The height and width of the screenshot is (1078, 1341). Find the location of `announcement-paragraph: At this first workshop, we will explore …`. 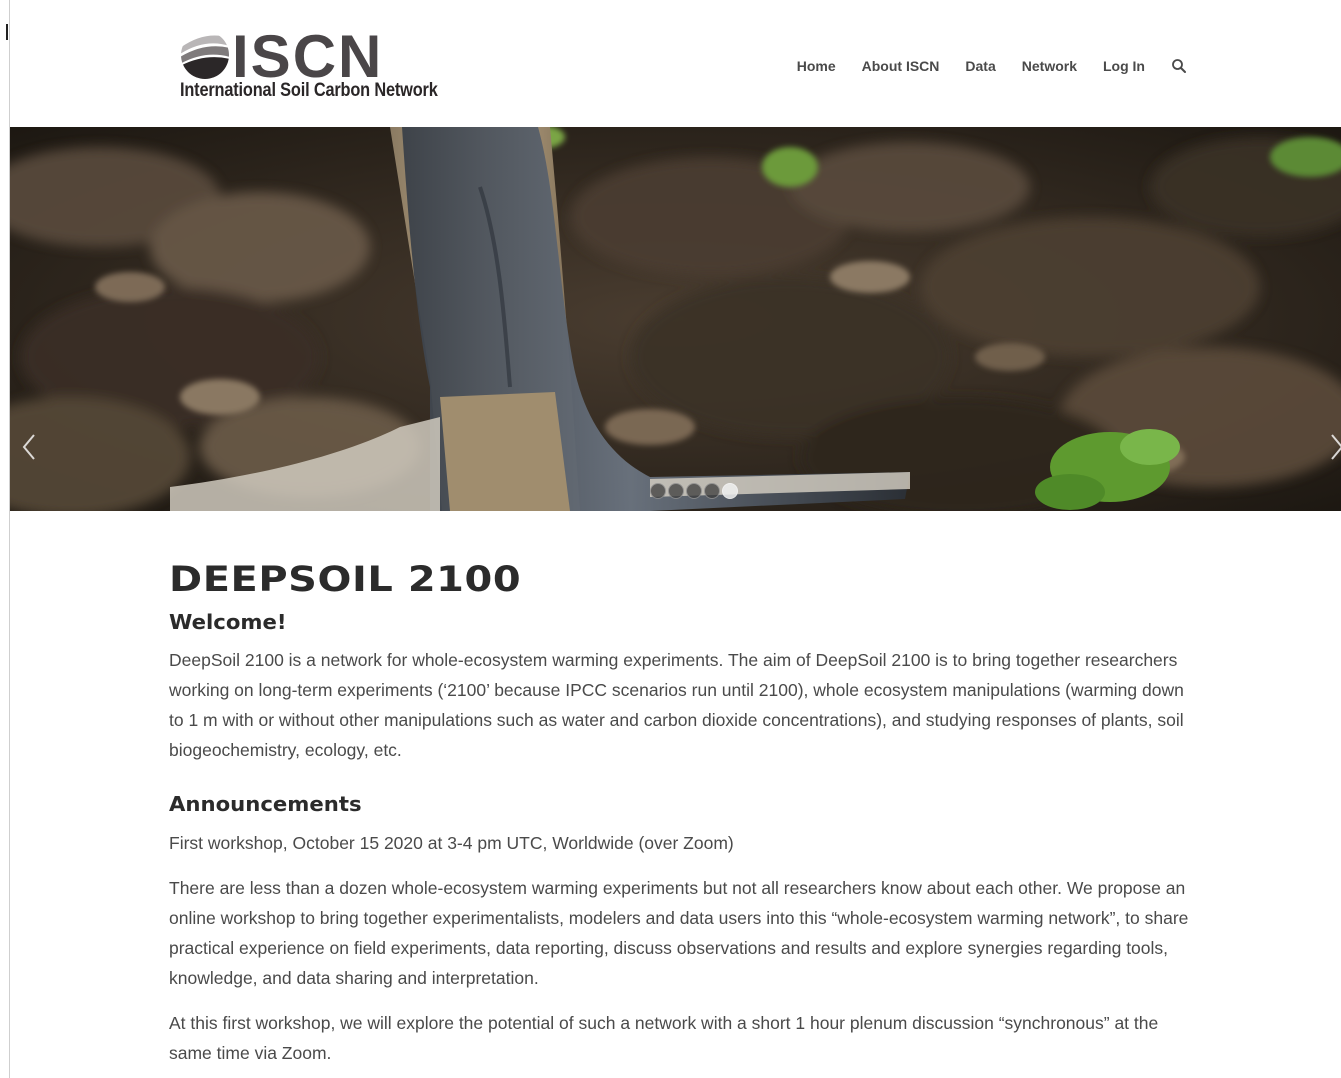

announcement-paragraph: At this first workshop, we will explore … is located at coordinates (664, 1038).